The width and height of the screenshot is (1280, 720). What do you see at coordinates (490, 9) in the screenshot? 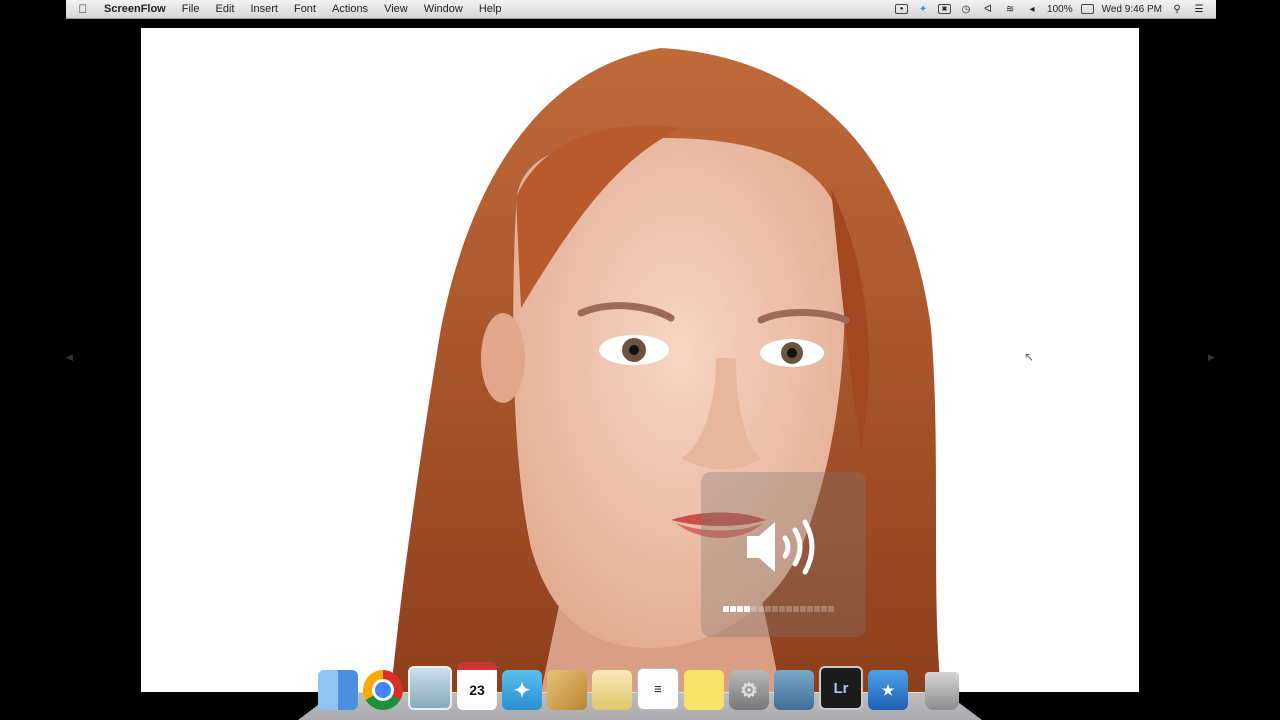
I see `menu-help: Help` at bounding box center [490, 9].